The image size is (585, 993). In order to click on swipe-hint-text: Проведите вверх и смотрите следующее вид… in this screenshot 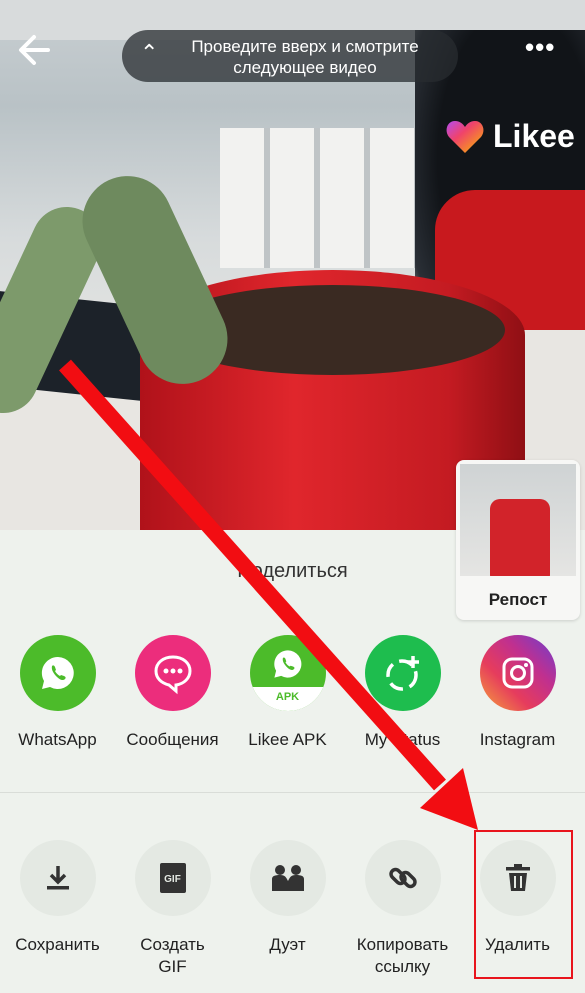, I will do `click(305, 57)`.